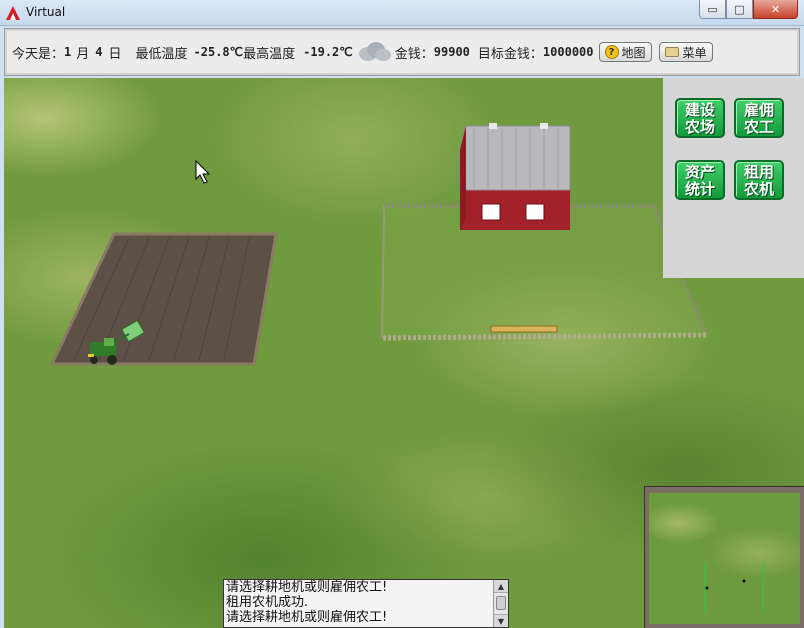 The image size is (804, 628). I want to click on rent-machinery-label-2: 农机, so click(758, 189).